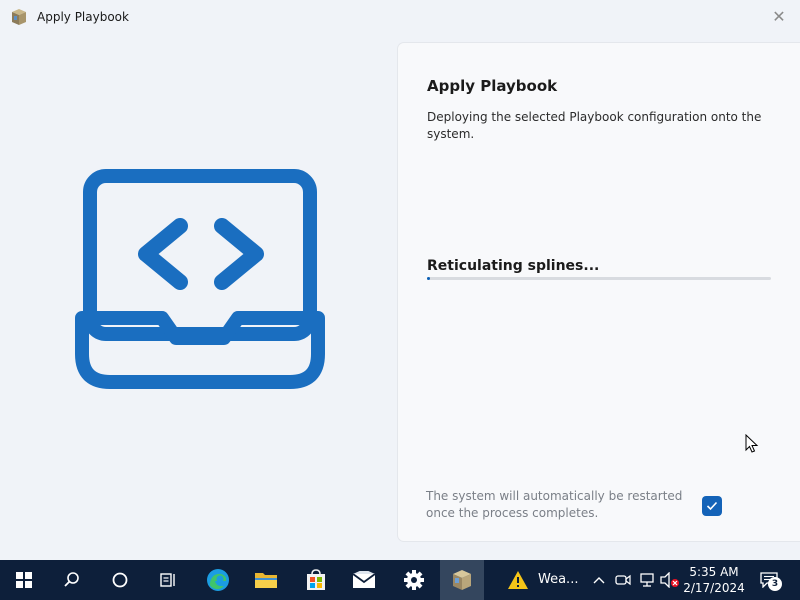 The width and height of the screenshot is (800, 600). I want to click on weather-warning-icon, so click(518, 580).